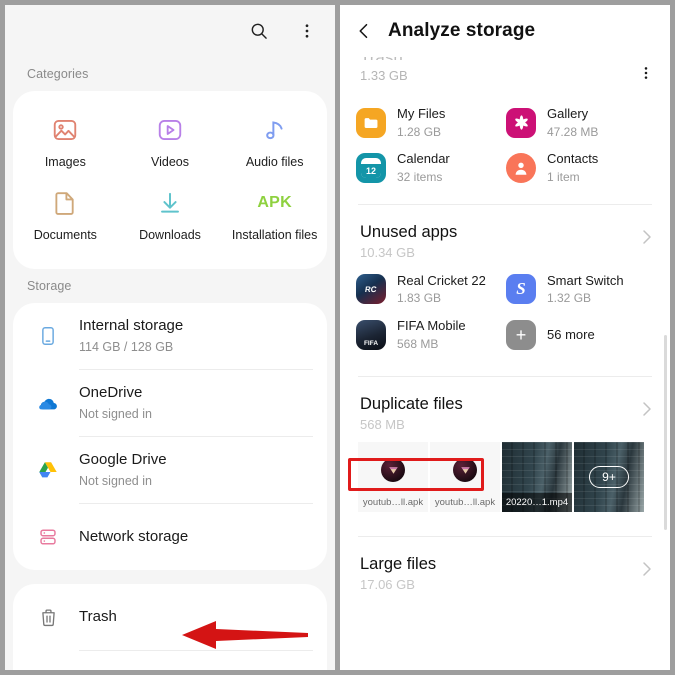 The width and height of the screenshot is (675, 675). I want to click on app-size: 1 item, so click(563, 176).